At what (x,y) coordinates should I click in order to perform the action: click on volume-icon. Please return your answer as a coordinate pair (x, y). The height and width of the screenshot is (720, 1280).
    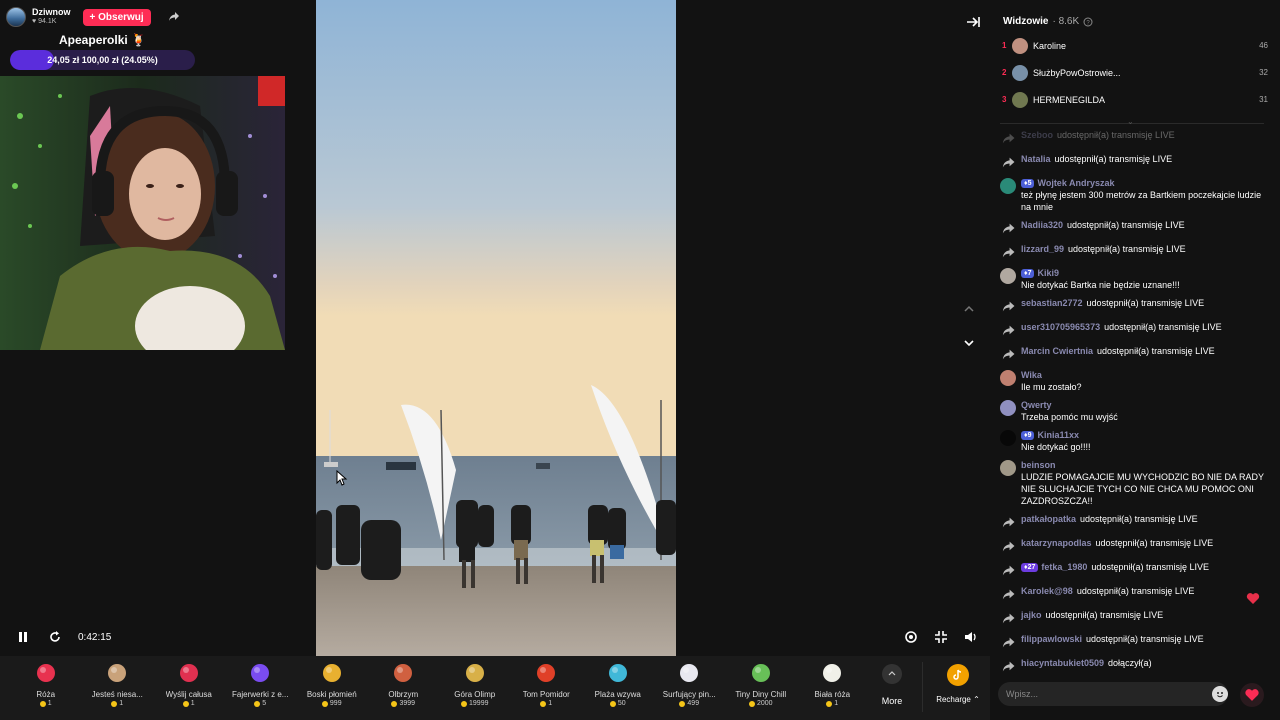
    Looking at the image, I should click on (971, 637).